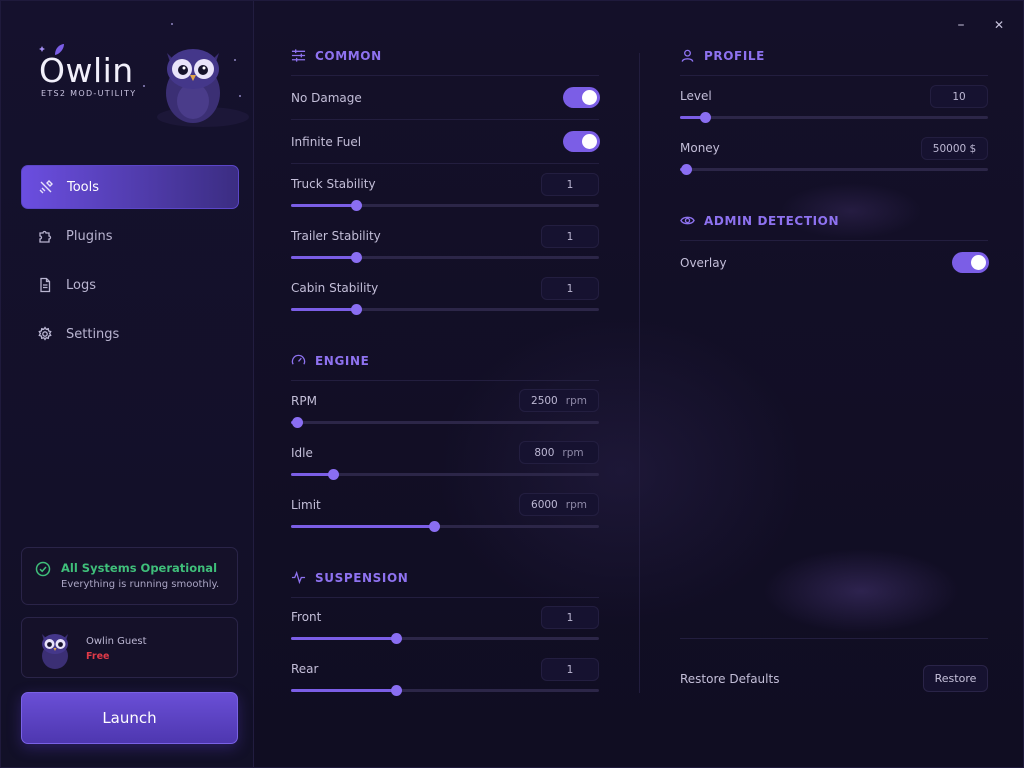 The height and width of the screenshot is (768, 1024). Describe the element at coordinates (445, 690) in the screenshot. I see `rear-slider` at that location.